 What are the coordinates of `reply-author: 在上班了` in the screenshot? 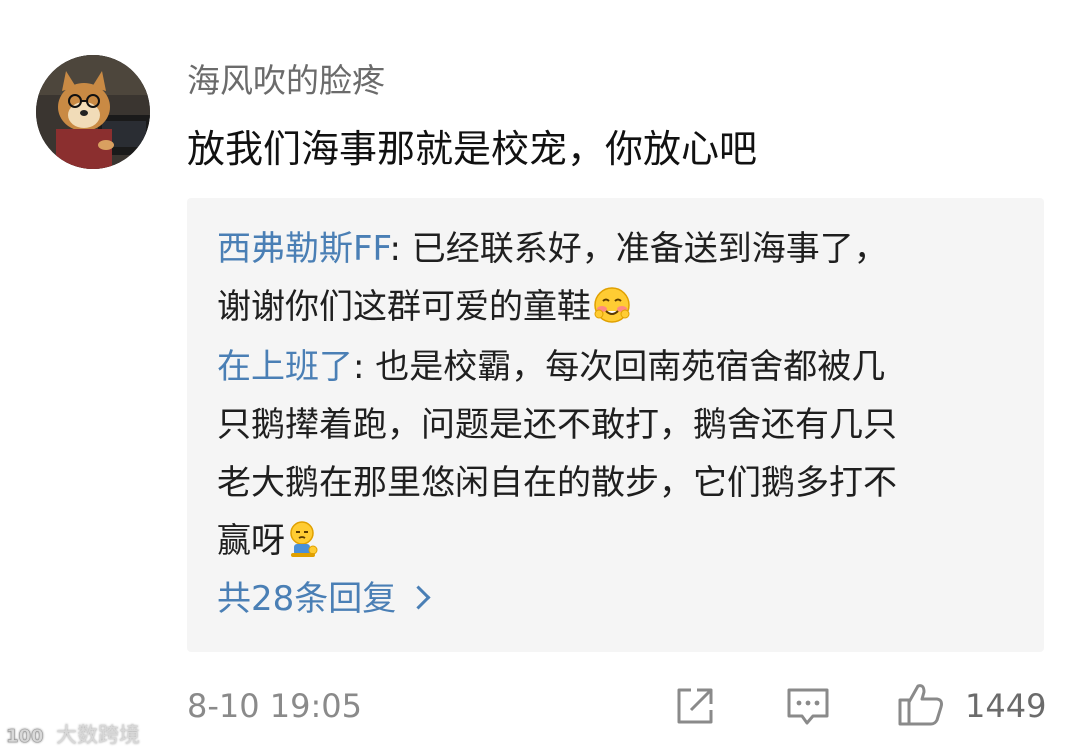 It's located at (285, 367).